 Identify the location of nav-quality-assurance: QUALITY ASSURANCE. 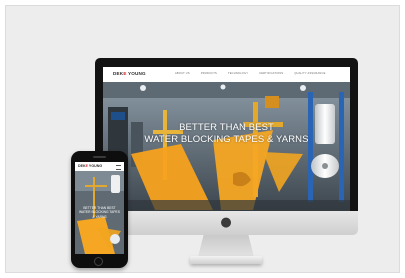
(309, 73).